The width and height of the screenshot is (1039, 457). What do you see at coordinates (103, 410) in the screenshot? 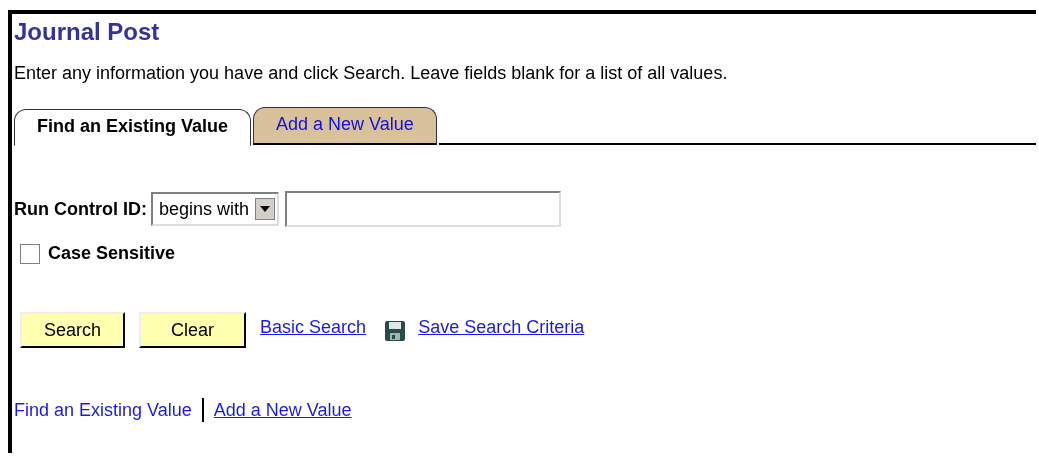
I see `footer-link: Find an Existing Value` at bounding box center [103, 410].